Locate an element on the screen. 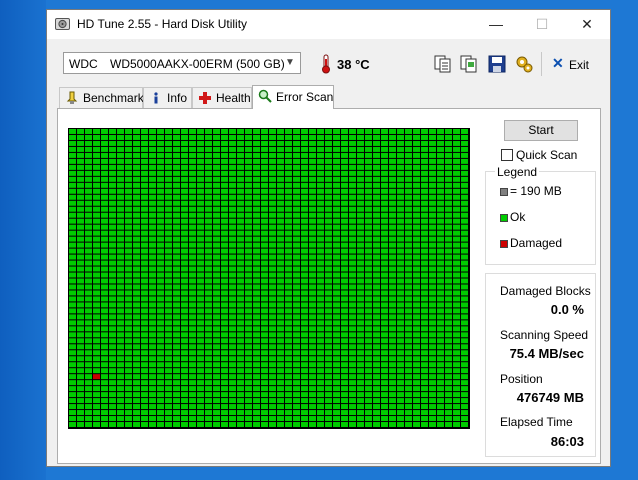  copy-info-icon is located at coordinates (443, 64).